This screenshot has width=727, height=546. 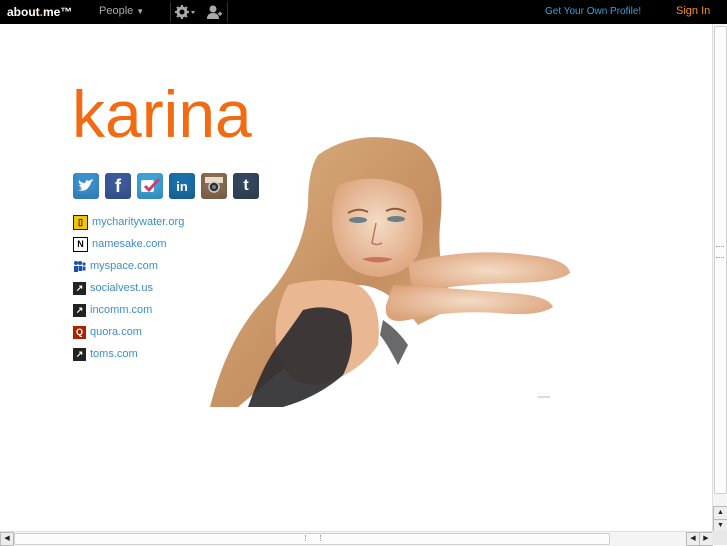 I want to click on link-toms: ↗ toms.com, so click(x=128, y=354).